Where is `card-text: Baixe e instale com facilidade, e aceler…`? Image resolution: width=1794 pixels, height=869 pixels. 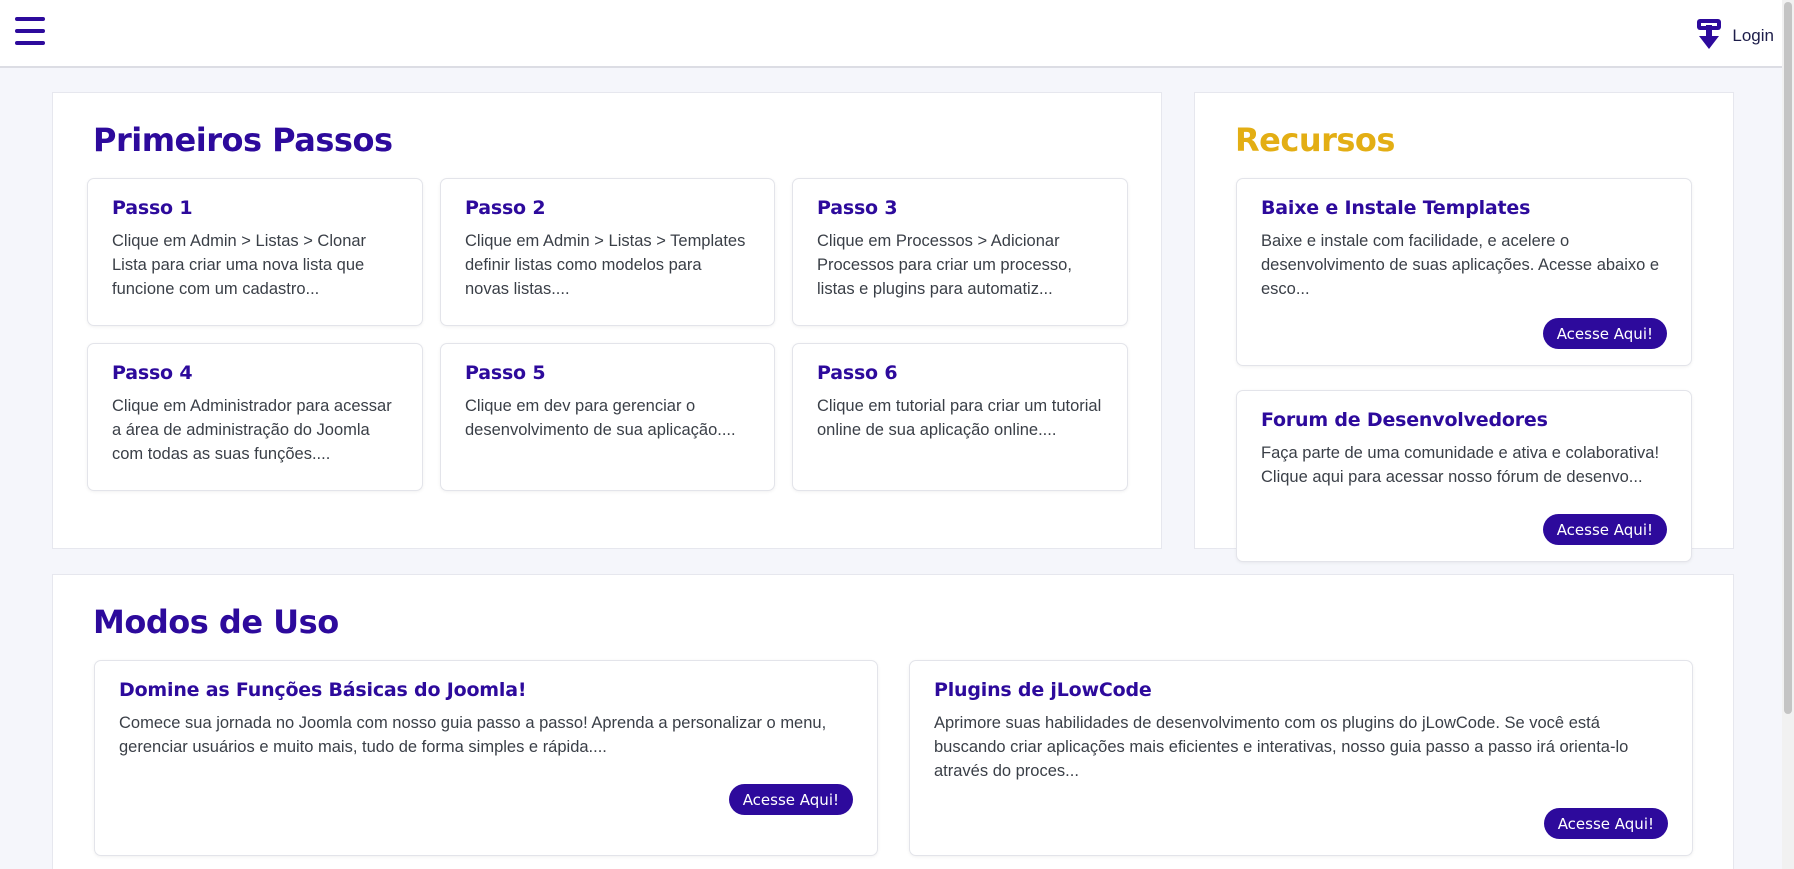
card-text: Baixe e instale com facilidade, e aceler… is located at coordinates (1460, 265).